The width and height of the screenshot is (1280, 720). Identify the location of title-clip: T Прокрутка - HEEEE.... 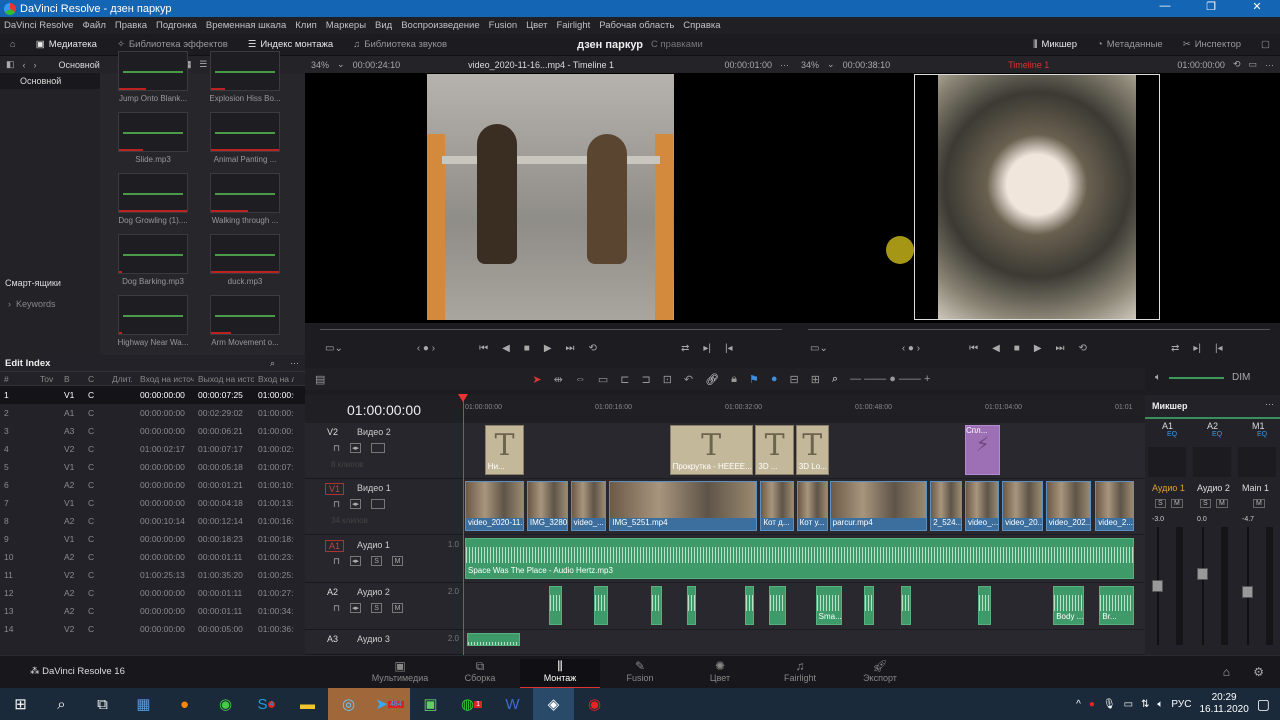
(711, 450).